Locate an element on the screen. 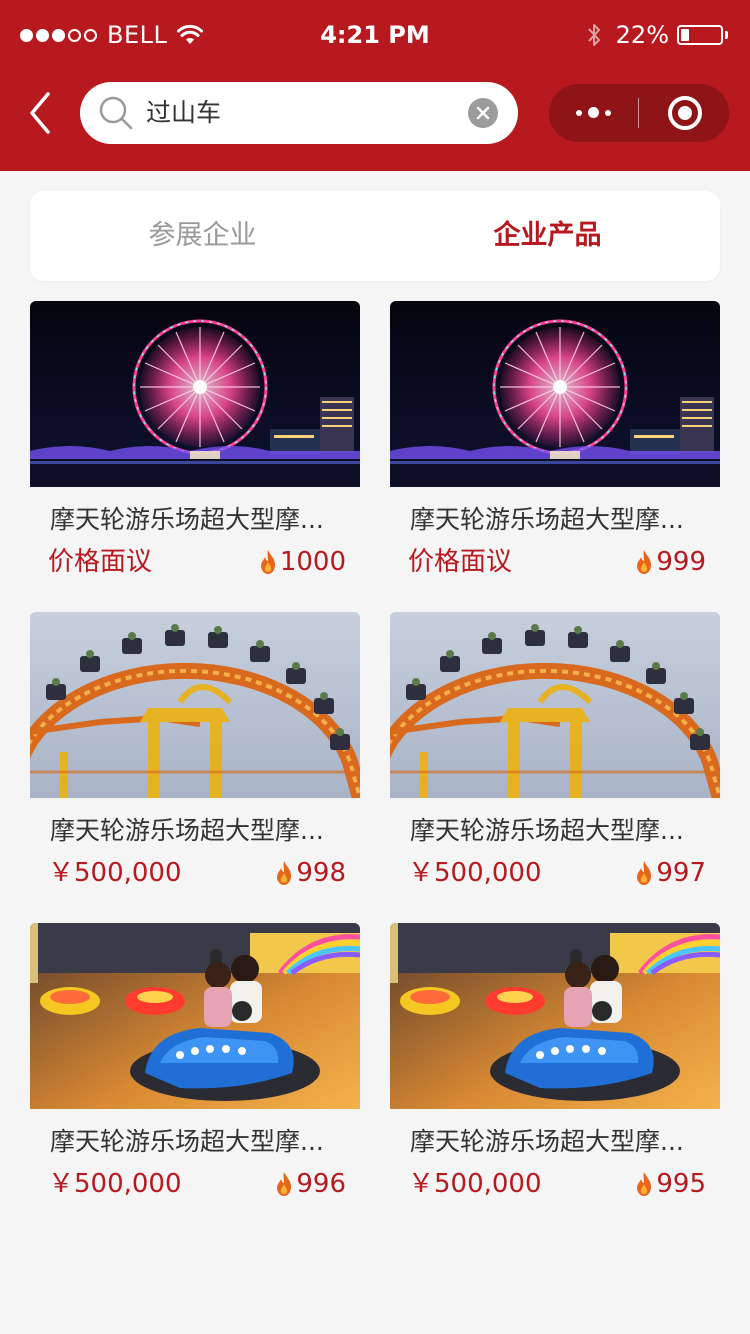 This screenshot has width=750, height=1334. chevron-left-icon is located at coordinates (41, 113).